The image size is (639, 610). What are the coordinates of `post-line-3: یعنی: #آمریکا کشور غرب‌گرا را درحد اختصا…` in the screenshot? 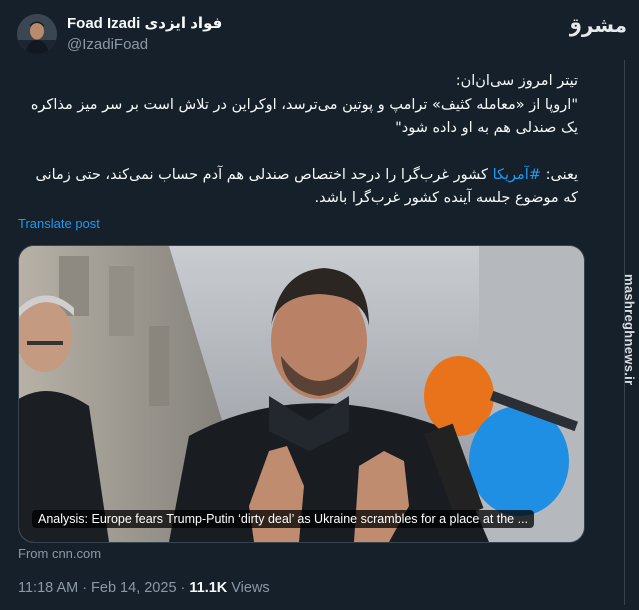 It's located at (298, 187).